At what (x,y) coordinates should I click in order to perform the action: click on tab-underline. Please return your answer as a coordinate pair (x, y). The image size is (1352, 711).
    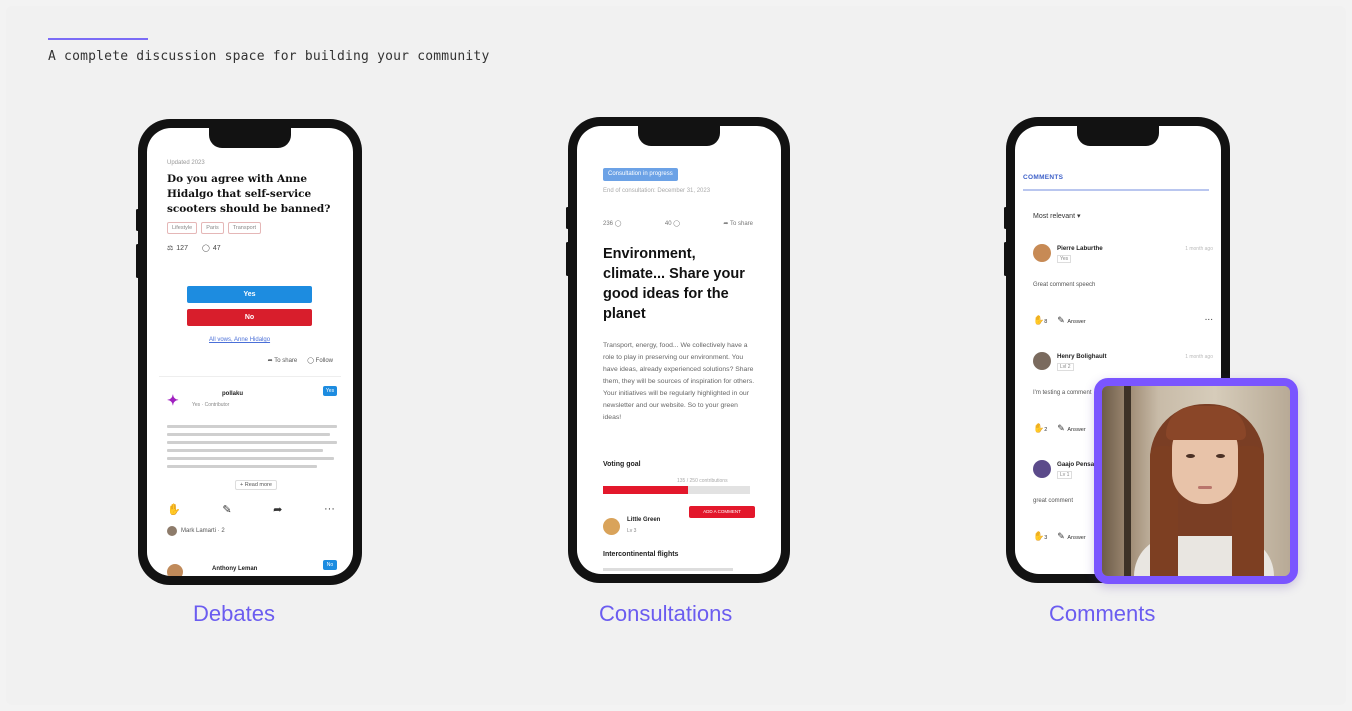
    Looking at the image, I should click on (1116, 190).